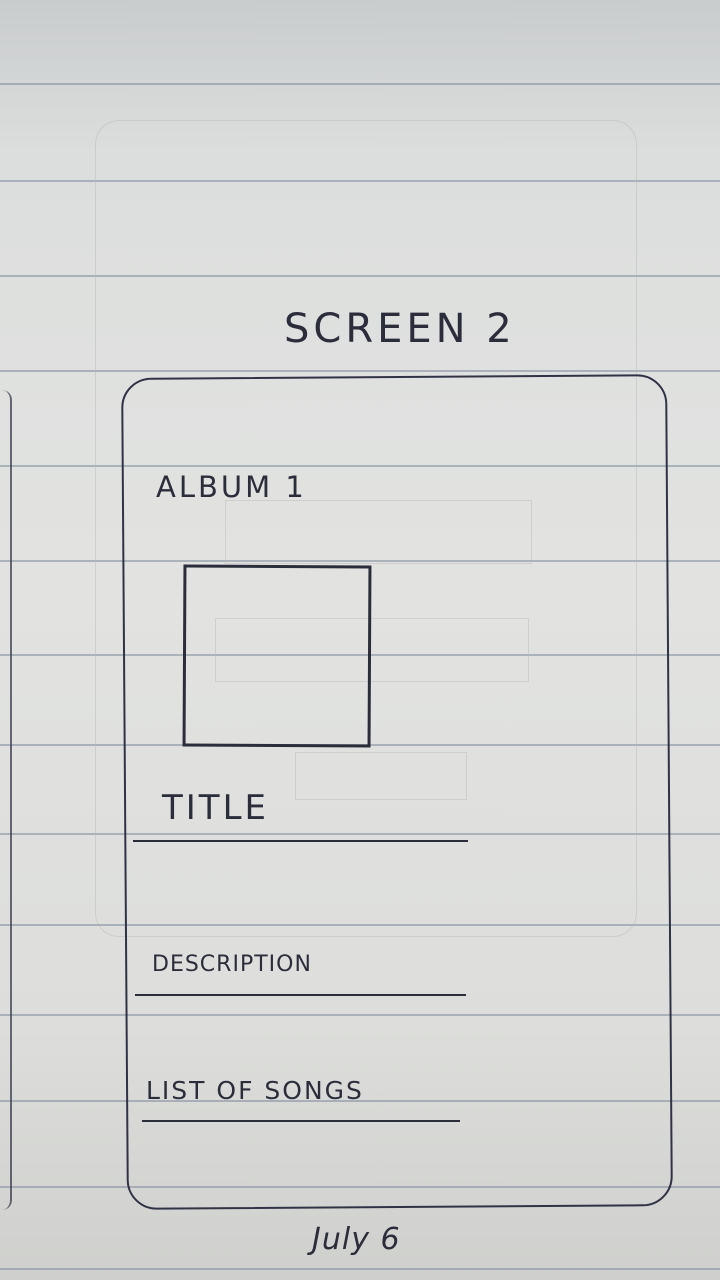 This screenshot has width=720, height=1280. I want to click on album-label: ALBUM 1, so click(231, 487).